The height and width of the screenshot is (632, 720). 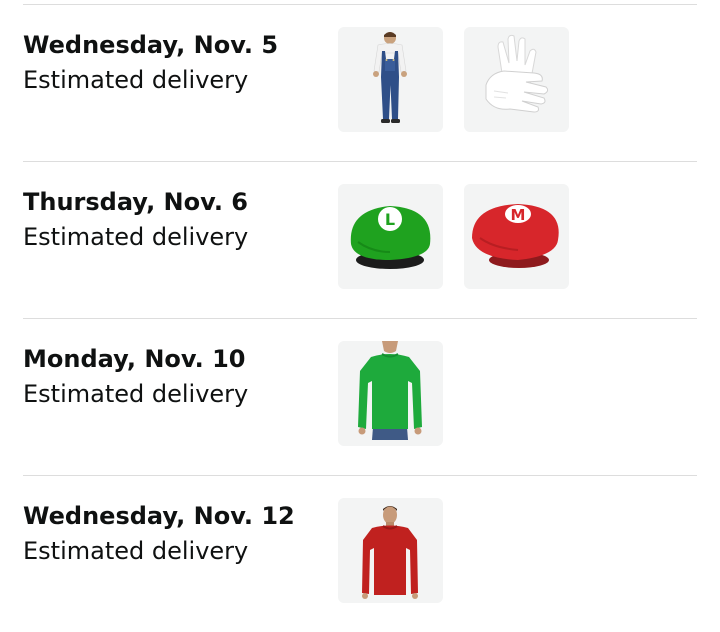 I want to click on delivery-date: Thursday, Nov. 6, so click(x=135, y=202).